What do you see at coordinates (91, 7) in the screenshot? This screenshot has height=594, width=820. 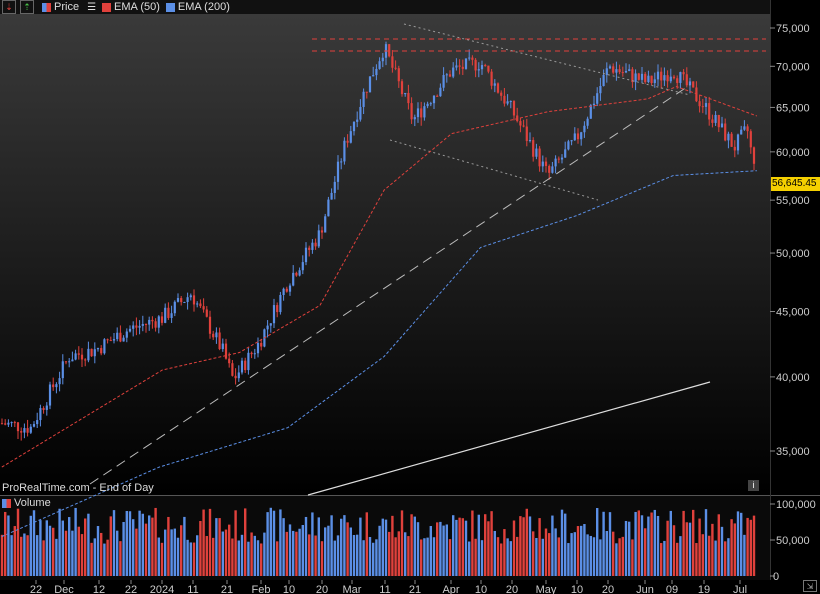 I see `menu-icon: ☰` at bounding box center [91, 7].